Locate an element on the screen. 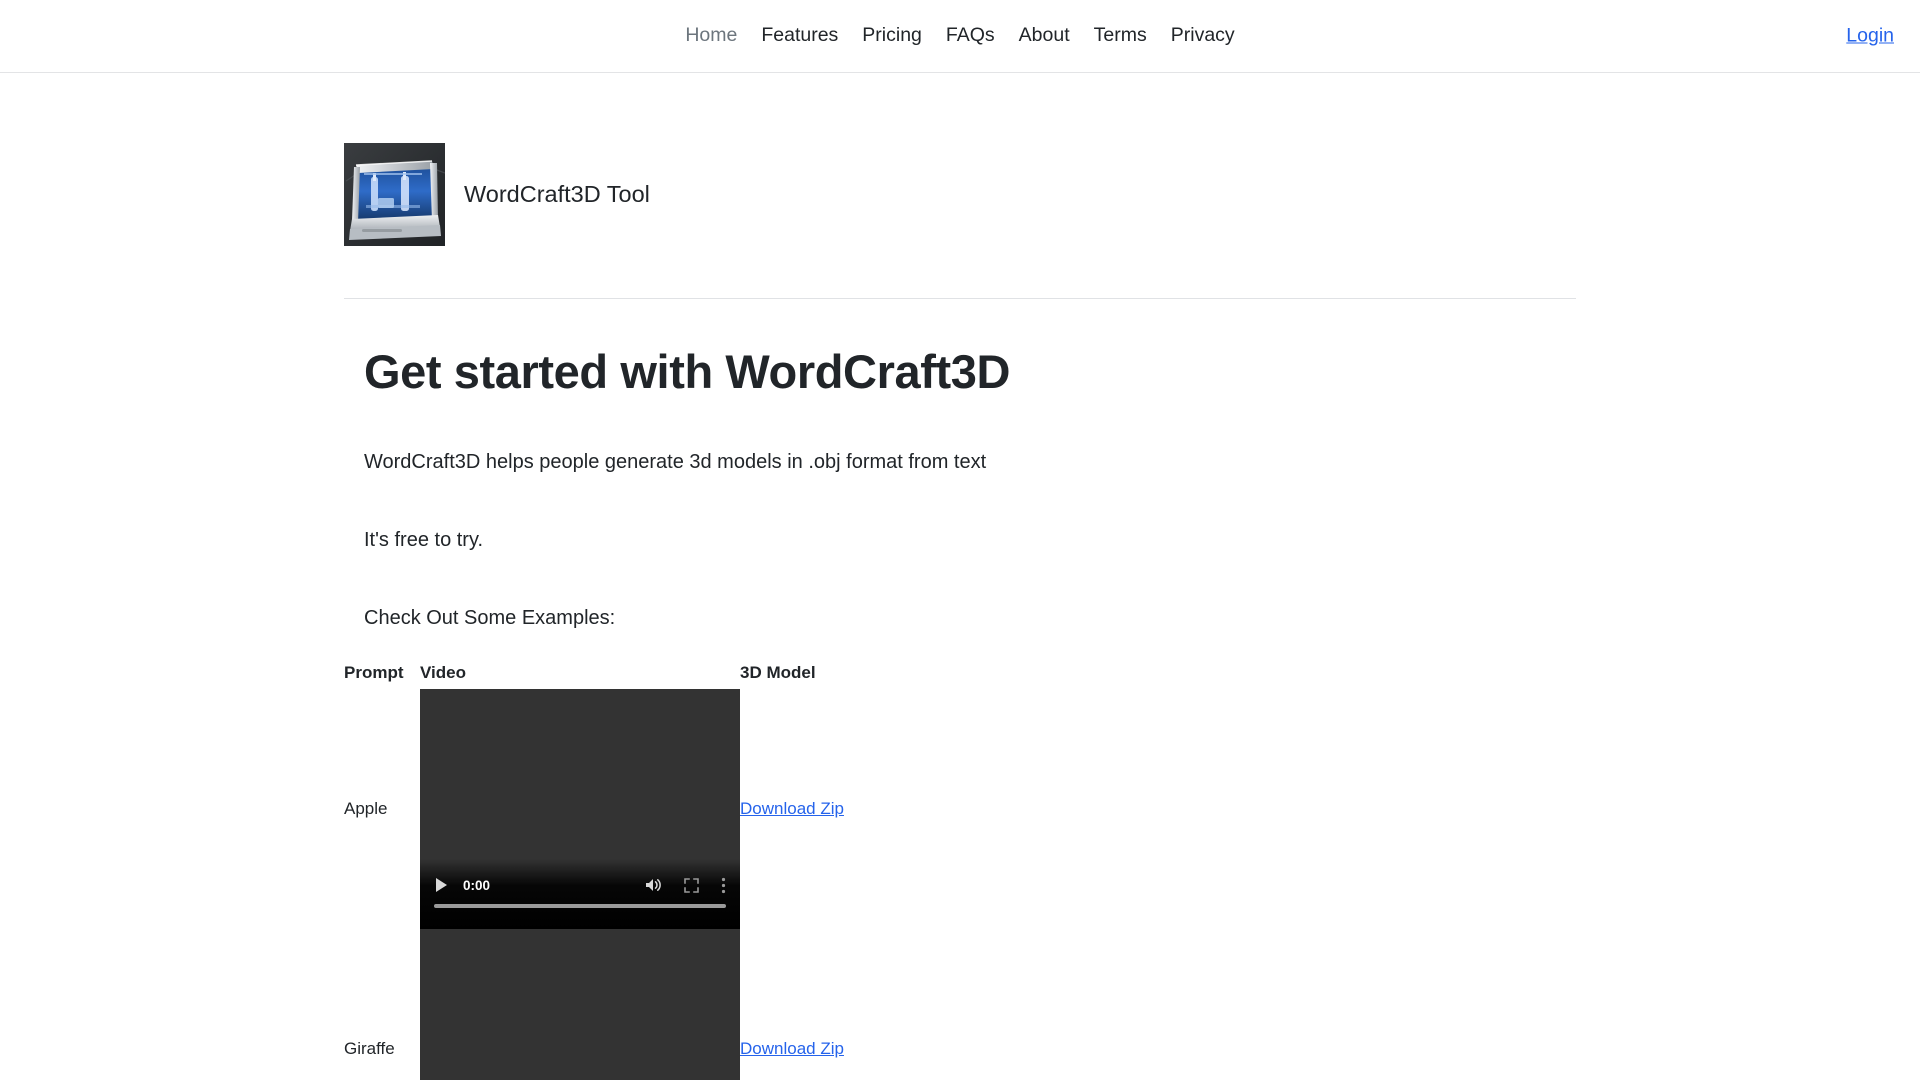 The width and height of the screenshot is (1920, 1080). video-time: 0:00 is located at coordinates (477, 885).